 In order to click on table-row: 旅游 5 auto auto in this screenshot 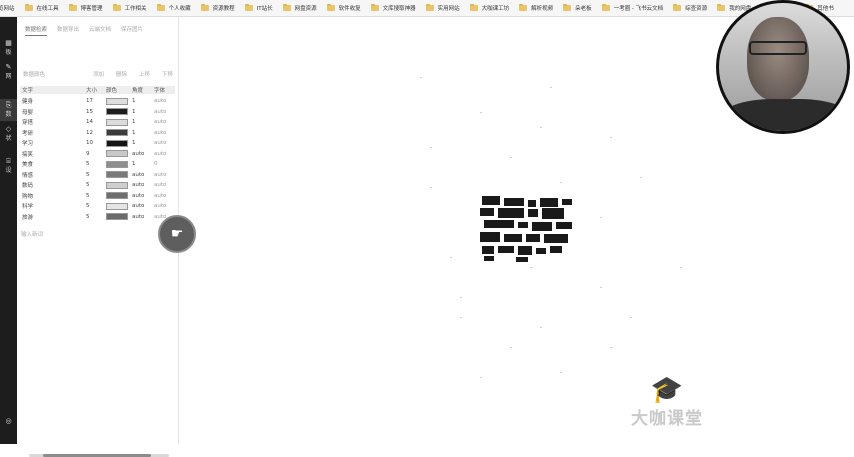, I will do `click(97, 217)`.